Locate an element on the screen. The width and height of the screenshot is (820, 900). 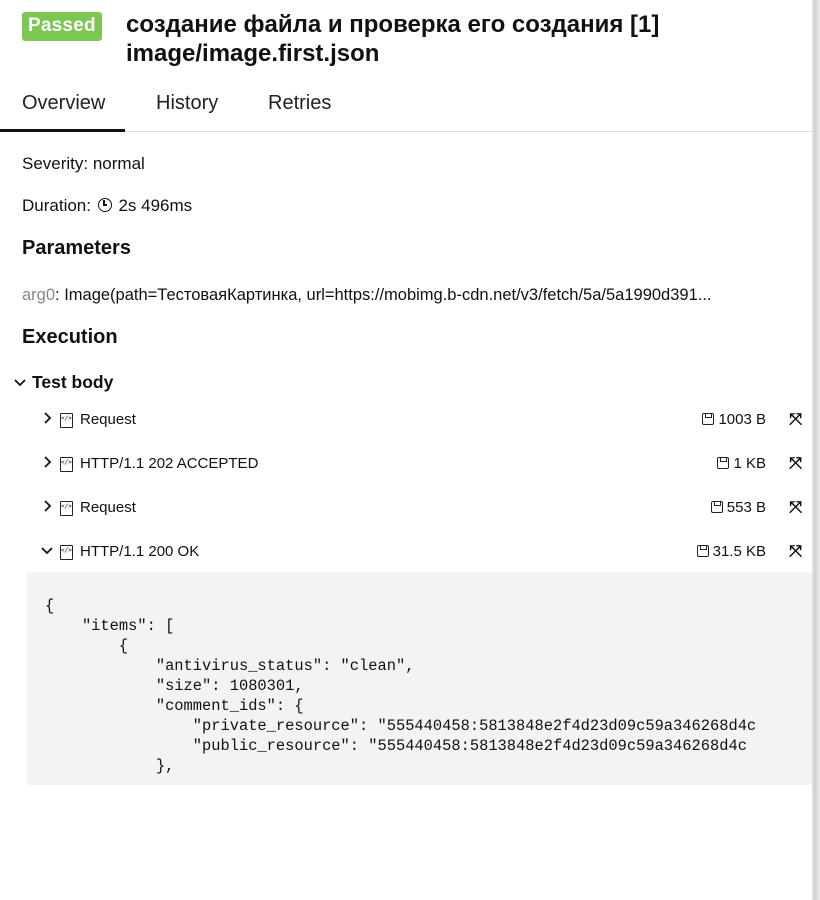
parameters-heading: Parameters is located at coordinates (76, 248).